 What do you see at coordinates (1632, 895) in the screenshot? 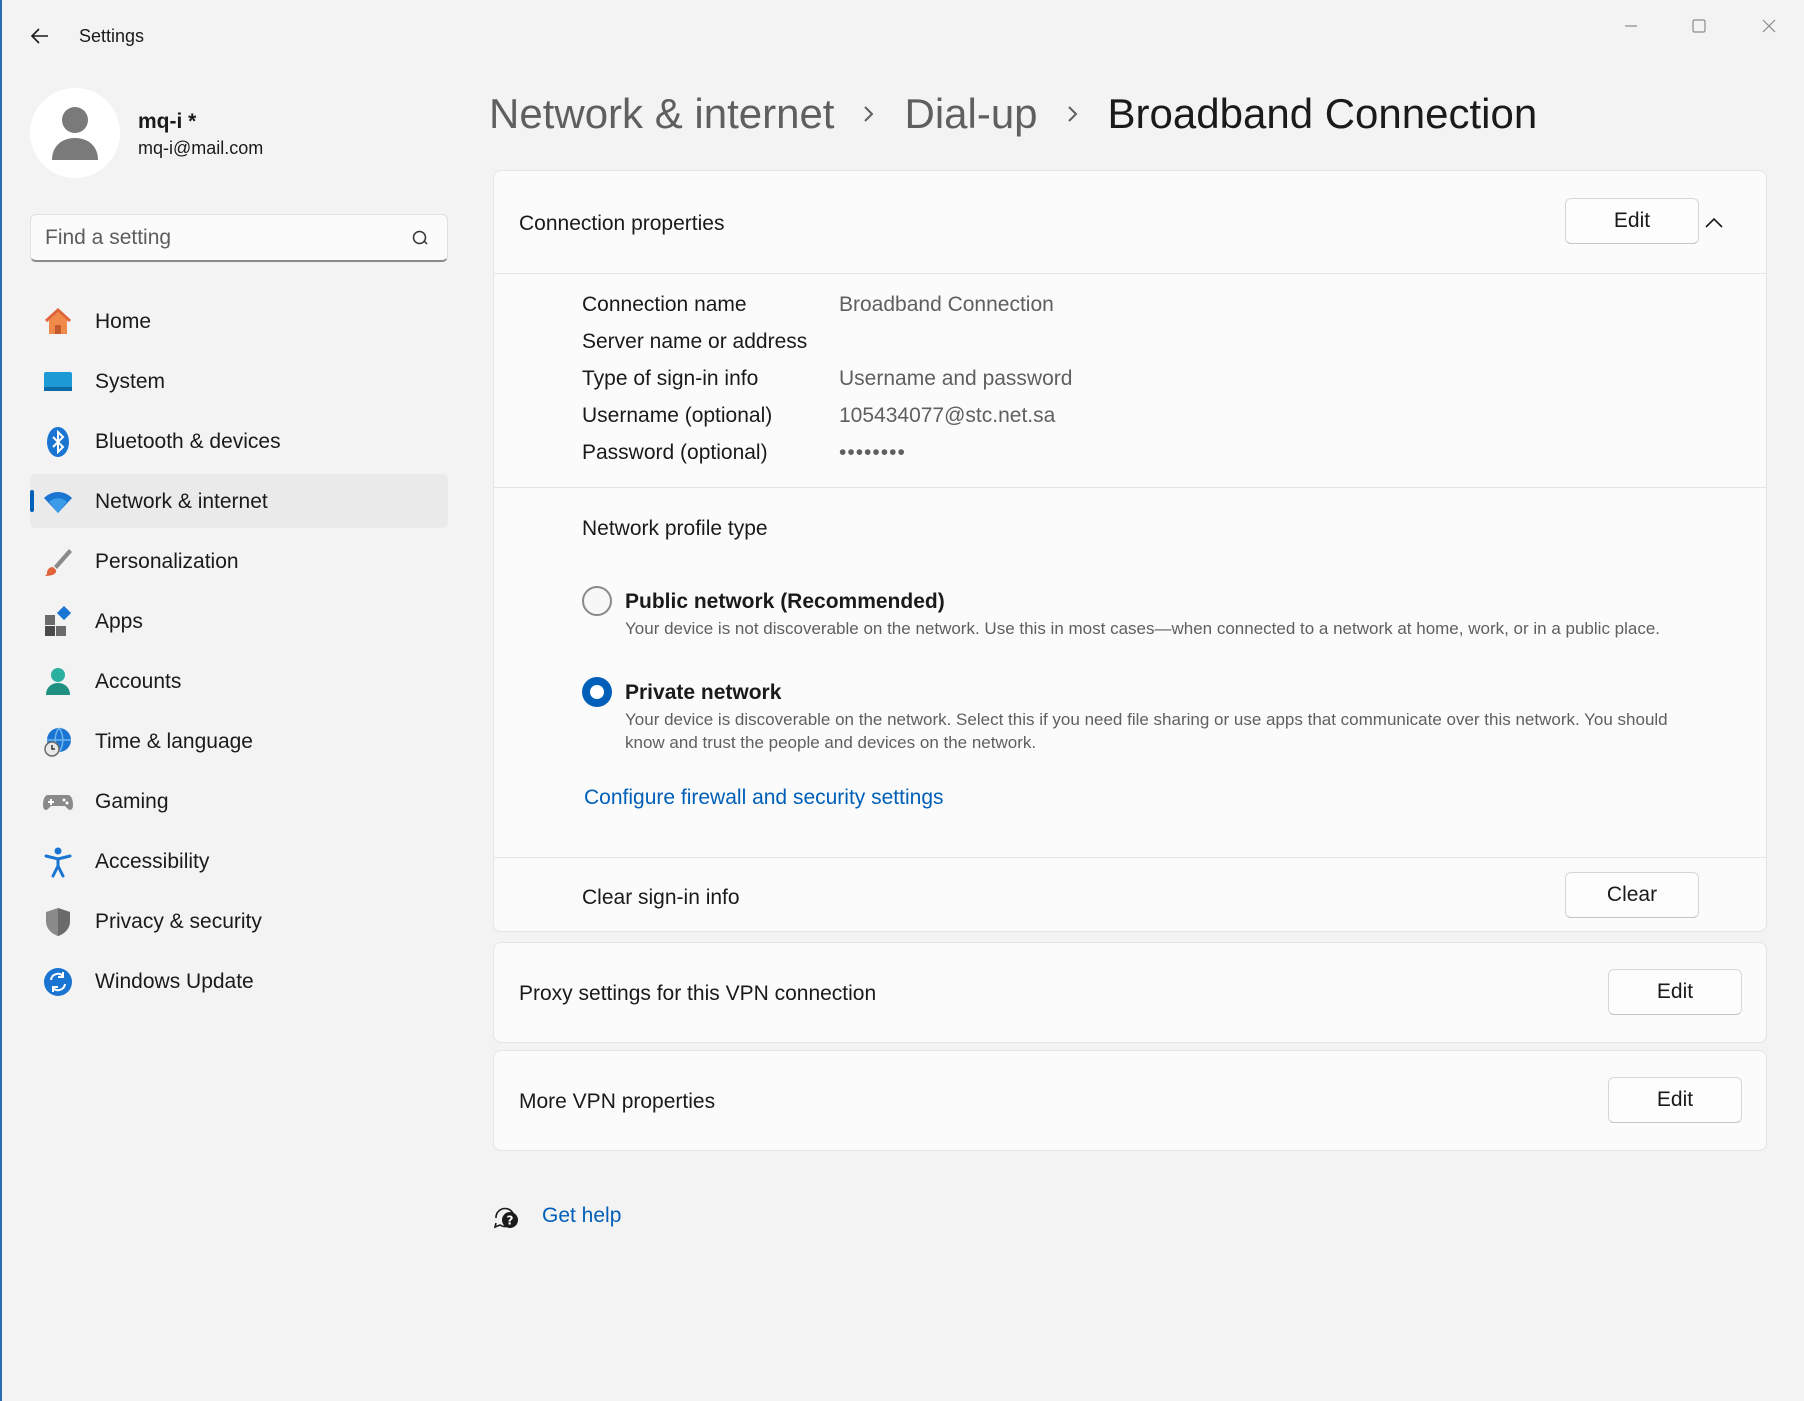
I see `clear-signin-button: Clear` at bounding box center [1632, 895].